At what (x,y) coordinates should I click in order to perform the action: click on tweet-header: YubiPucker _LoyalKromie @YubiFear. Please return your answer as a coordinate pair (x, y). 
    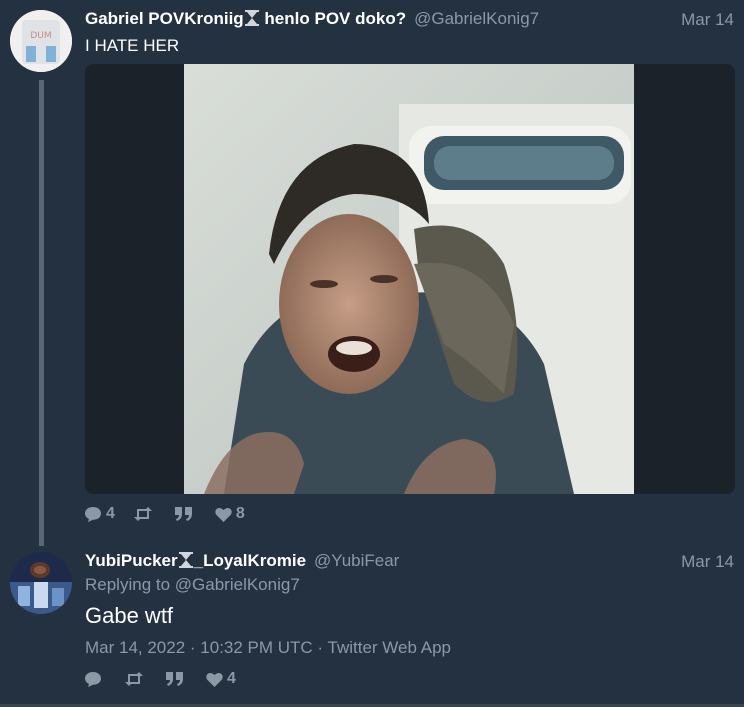
    Looking at the image, I should click on (242, 561).